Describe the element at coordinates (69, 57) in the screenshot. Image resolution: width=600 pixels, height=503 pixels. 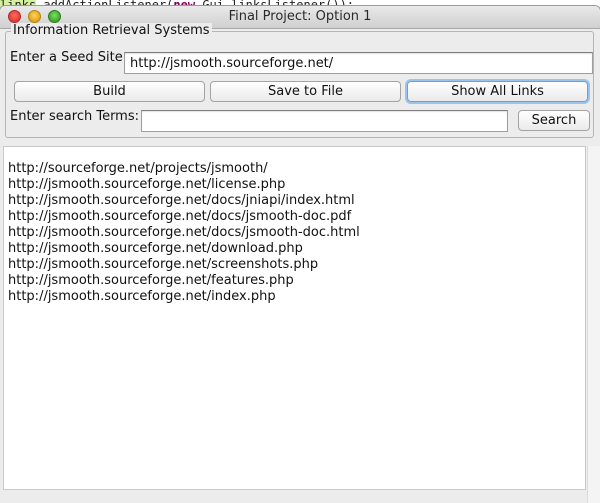
I see `seed-site-label: Enter a Seed Site:` at that location.